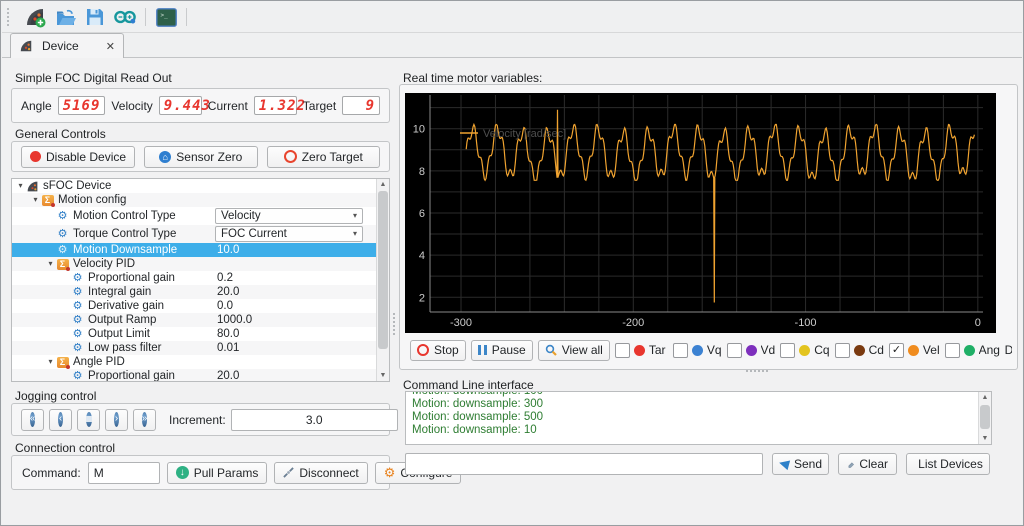 This screenshot has height=526, width=1024. I want to click on pull-params-button: ↓ Pull Params, so click(217, 472).